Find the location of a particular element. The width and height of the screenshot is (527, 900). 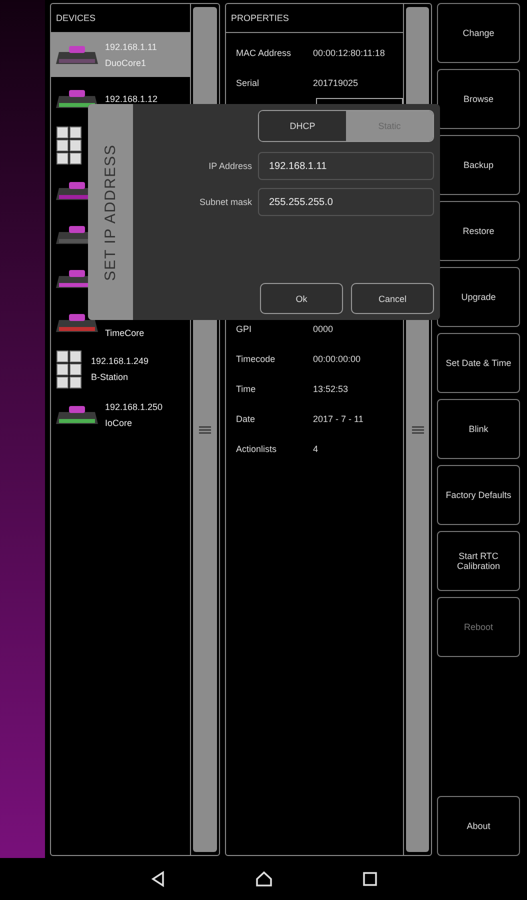

property-value: 4 is located at coordinates (315, 449).